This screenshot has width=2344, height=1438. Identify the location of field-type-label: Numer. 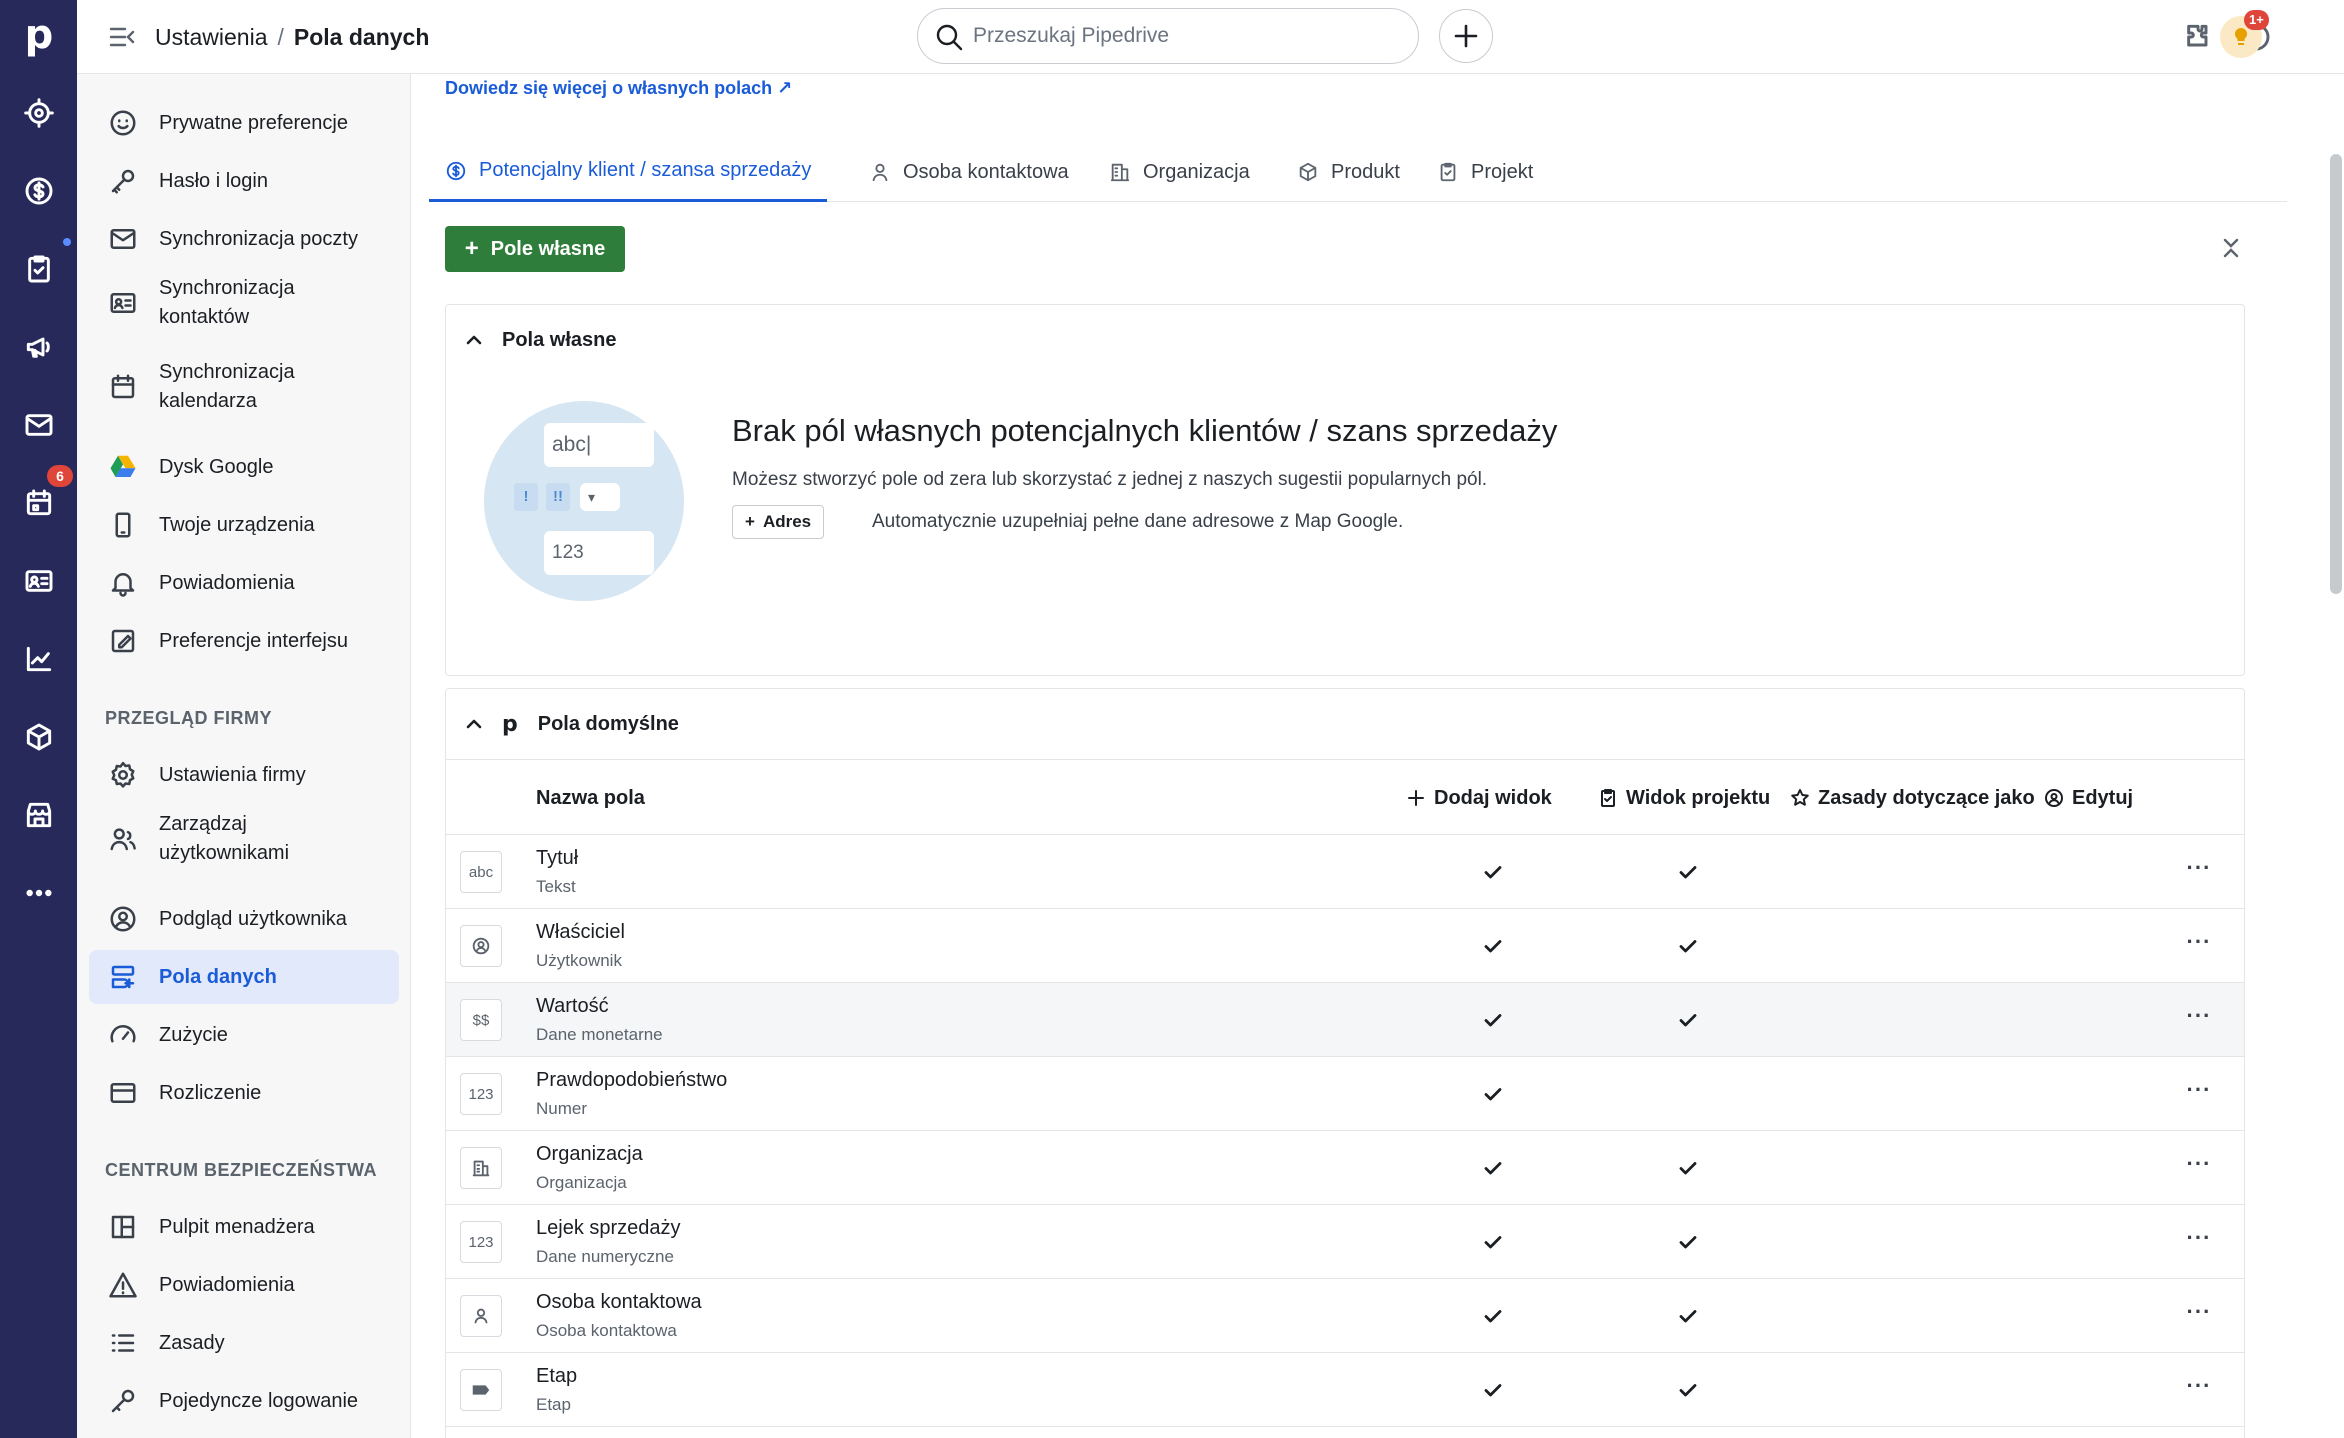
(562, 1108).